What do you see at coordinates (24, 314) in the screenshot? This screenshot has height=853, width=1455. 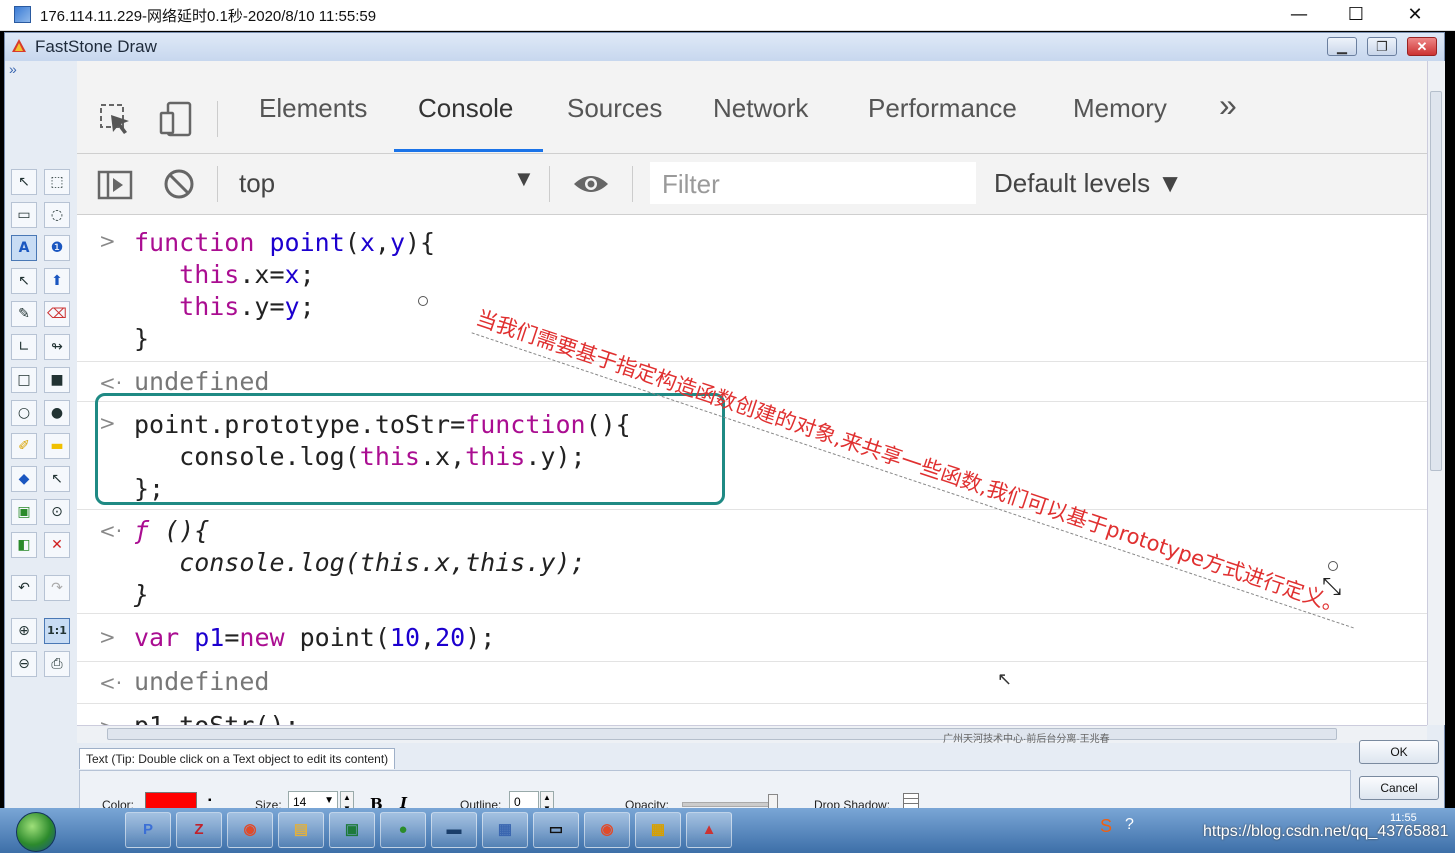 I see `pen-tool: ✎` at bounding box center [24, 314].